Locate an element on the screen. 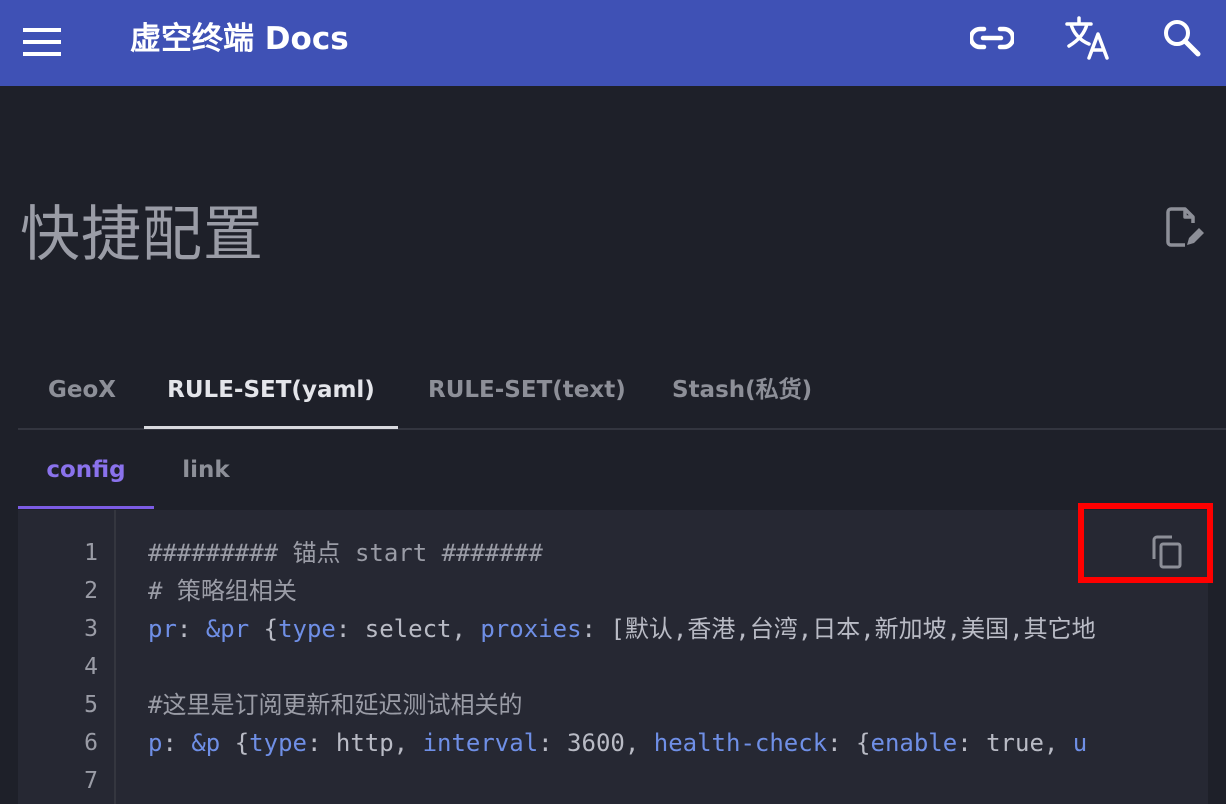 This screenshot has height=804, width=1226. line-number-gutter: 1 2 3 4 5 6 7 is located at coordinates (67, 657).